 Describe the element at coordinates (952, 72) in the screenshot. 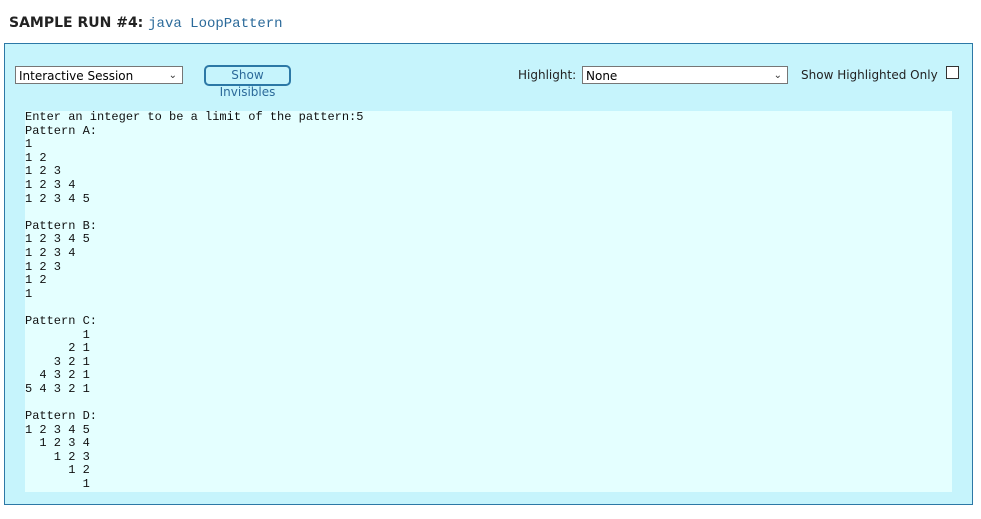

I see `show-highlighted-only-checkbox` at that location.